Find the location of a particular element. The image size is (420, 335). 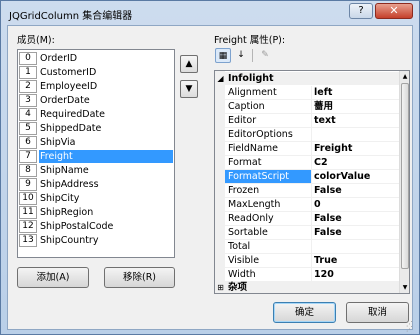

member-index: 1 is located at coordinates (28, 72).